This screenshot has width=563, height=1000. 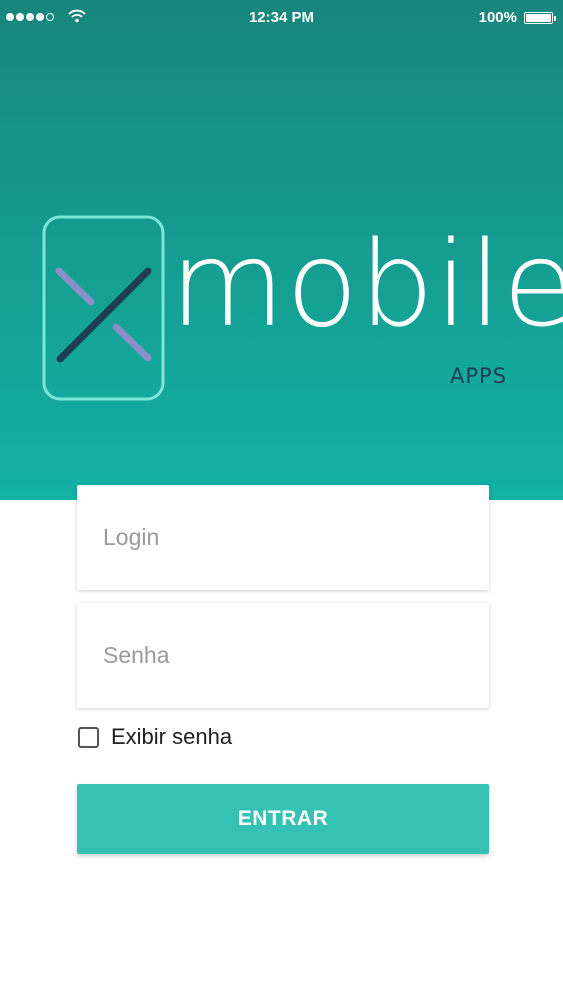 I want to click on battery-percent: 100%, so click(x=497, y=17).